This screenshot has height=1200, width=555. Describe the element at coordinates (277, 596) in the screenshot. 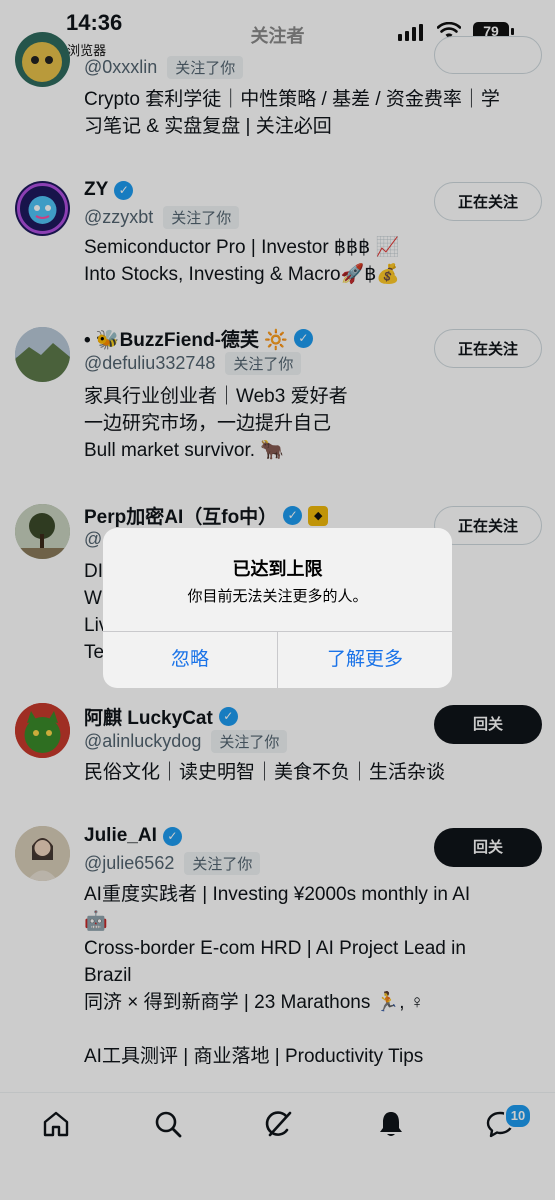

I see `alert-message: 你目前无法关注更多的人。` at that location.